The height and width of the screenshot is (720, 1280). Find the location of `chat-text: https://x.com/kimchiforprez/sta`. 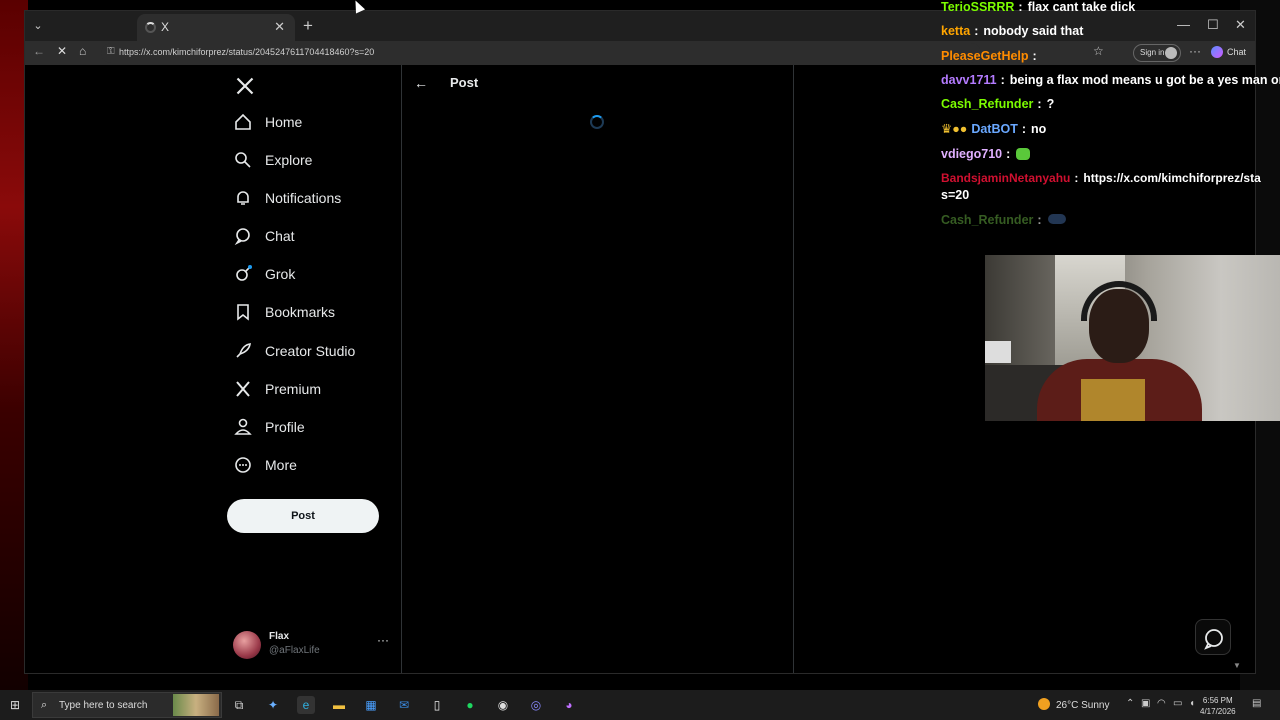

chat-text: https://x.com/kimchiforprez/sta is located at coordinates (1172, 178).